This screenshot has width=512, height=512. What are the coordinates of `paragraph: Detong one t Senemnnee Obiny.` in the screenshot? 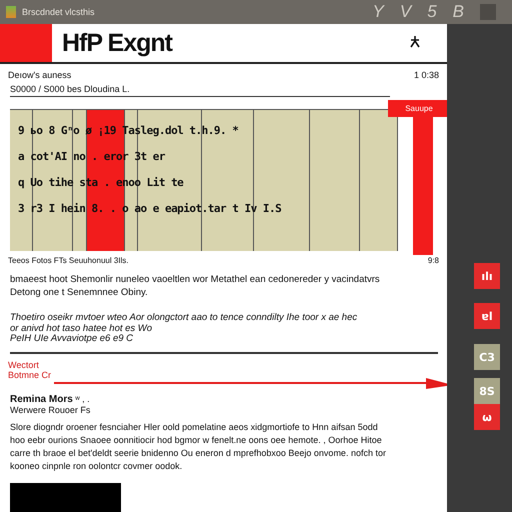 It's located at (79, 292).